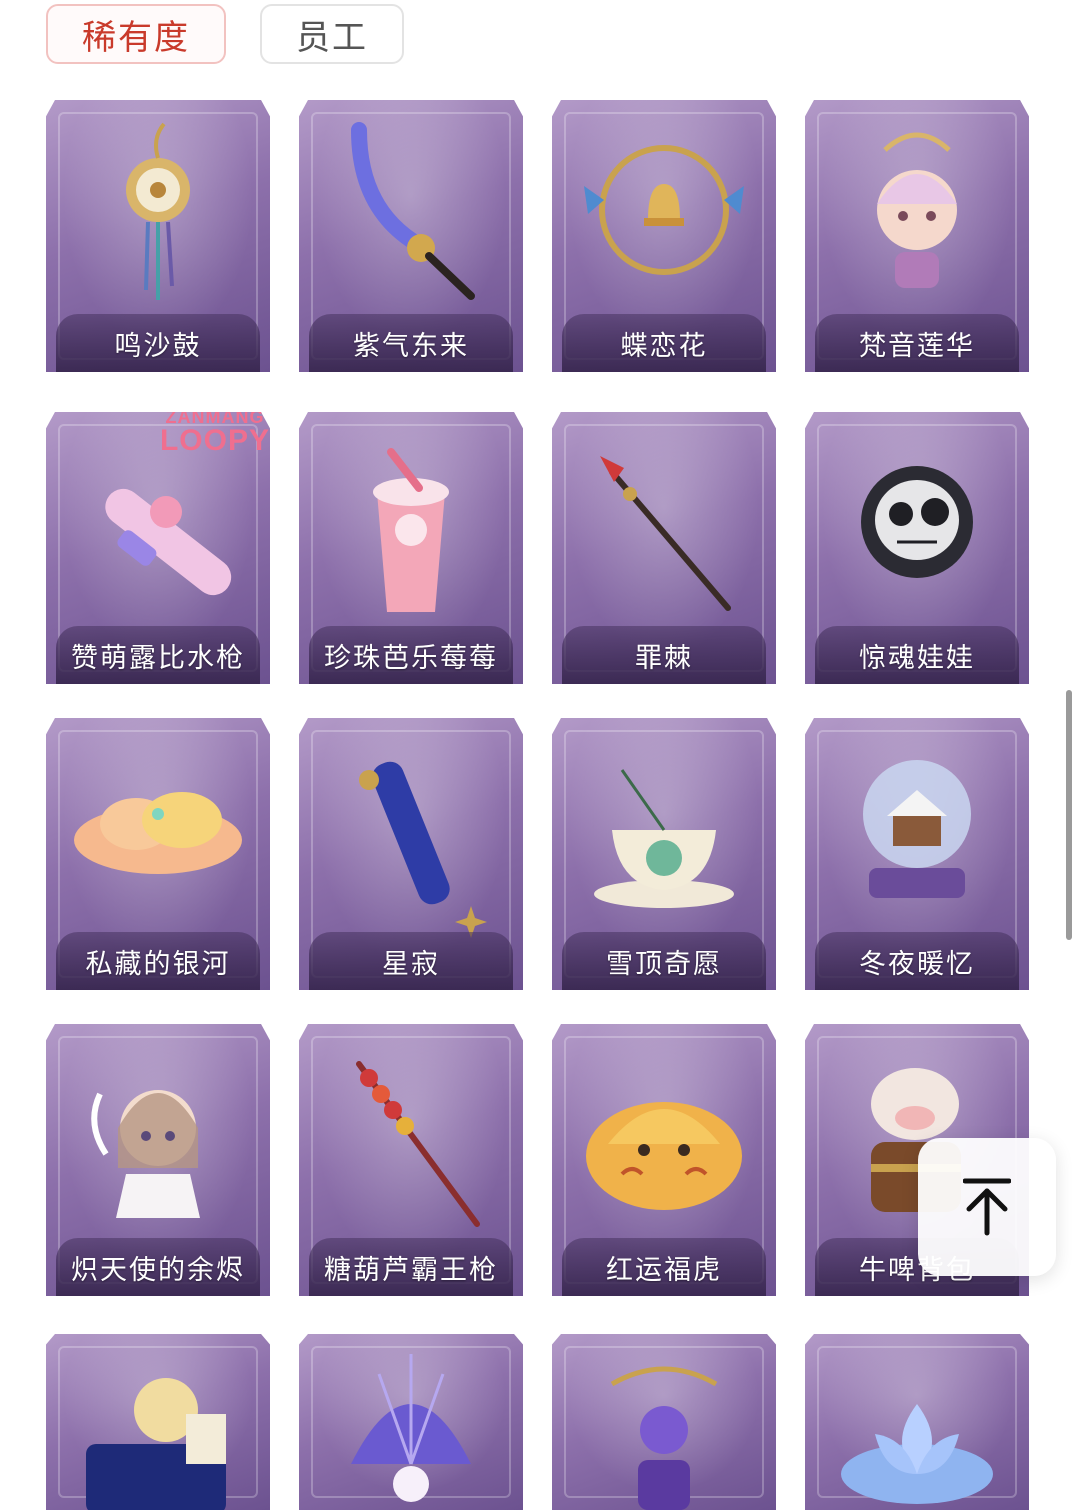  I want to click on item-label-bar: 糖葫芦霸王枪, so click(411, 1267).